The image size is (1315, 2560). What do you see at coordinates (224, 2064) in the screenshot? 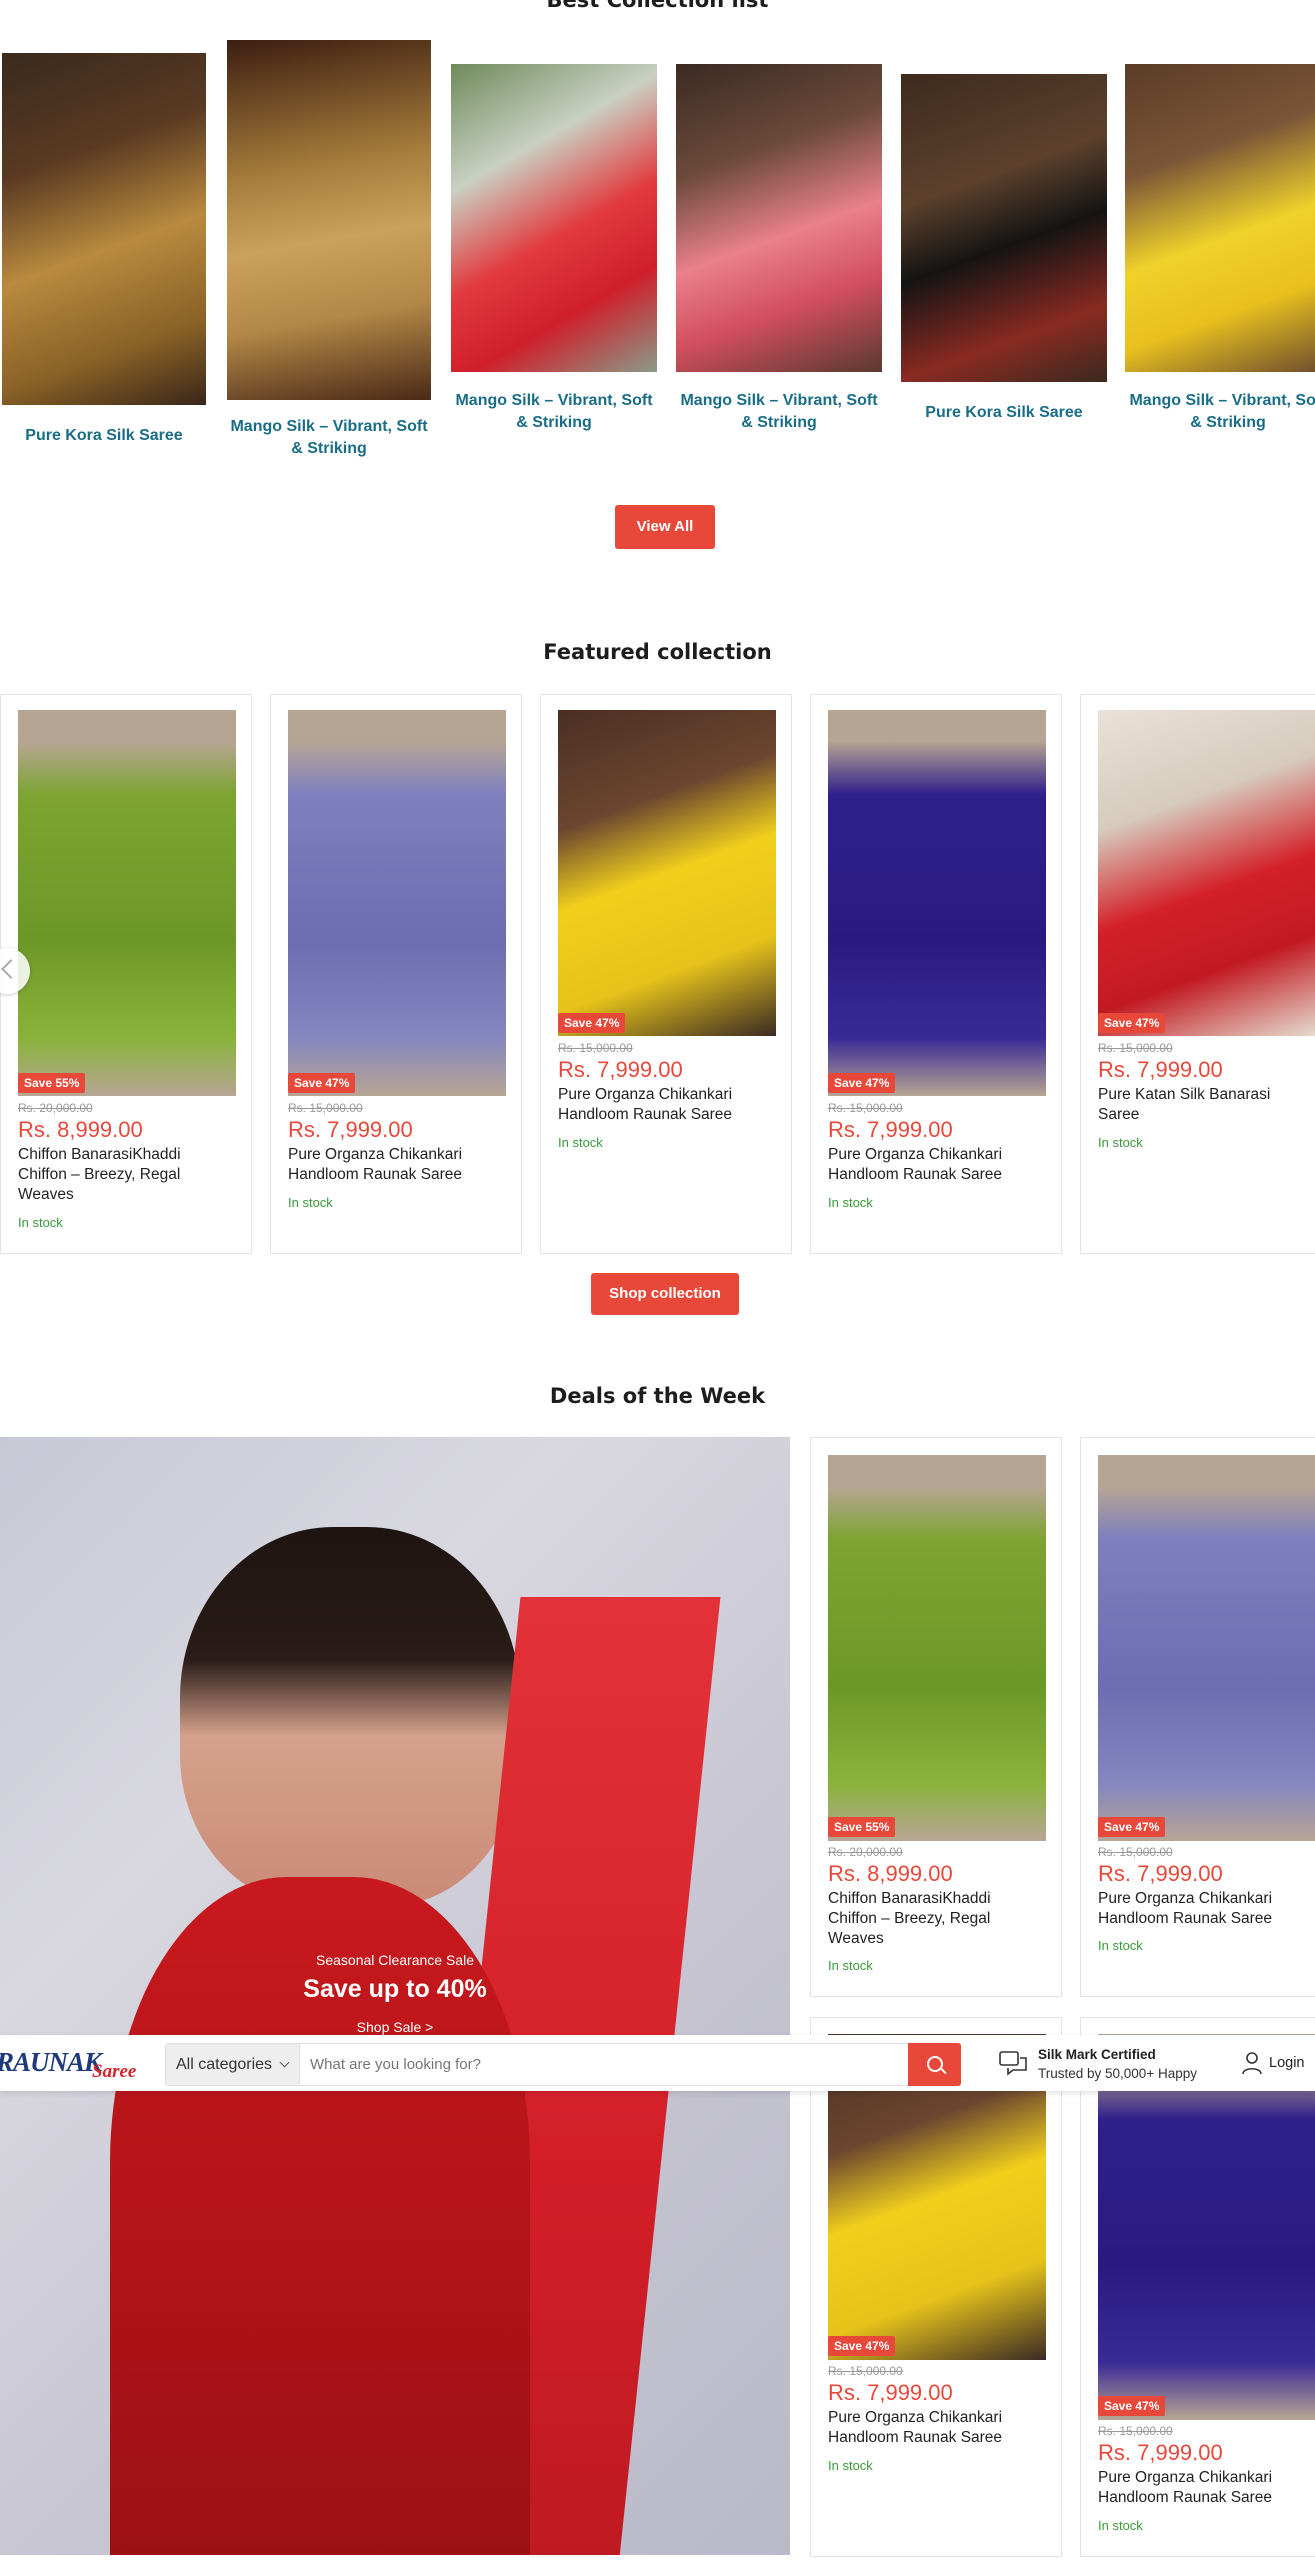
I see `category-label: All categories` at bounding box center [224, 2064].